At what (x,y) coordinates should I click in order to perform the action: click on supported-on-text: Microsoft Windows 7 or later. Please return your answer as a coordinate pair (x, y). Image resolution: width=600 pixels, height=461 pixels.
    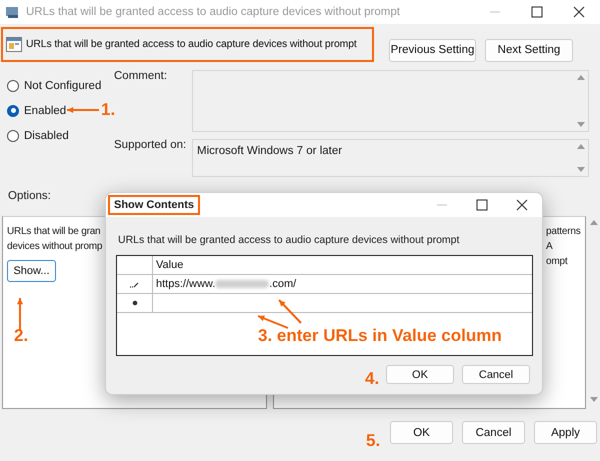
    Looking at the image, I should click on (269, 150).